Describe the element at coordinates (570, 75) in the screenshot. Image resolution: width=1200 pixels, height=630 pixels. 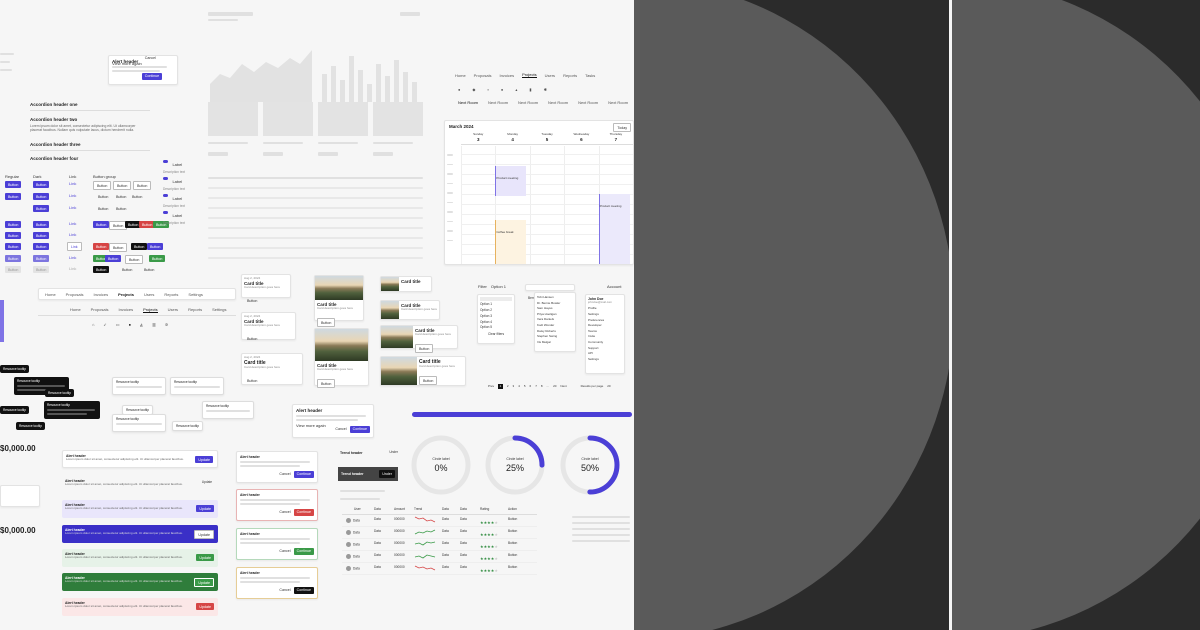
I see `tab-reports: Reports` at that location.